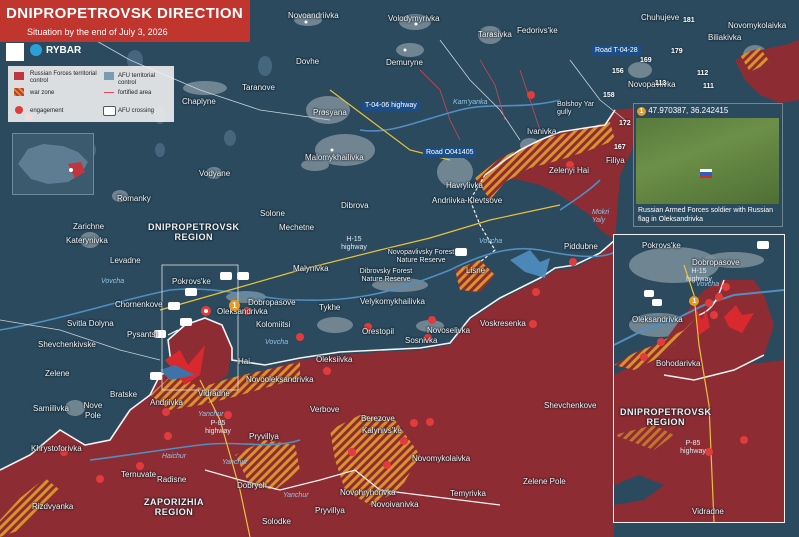  What do you see at coordinates (581, 246) in the screenshot?
I see `town-label: Piddubne` at bounding box center [581, 246].